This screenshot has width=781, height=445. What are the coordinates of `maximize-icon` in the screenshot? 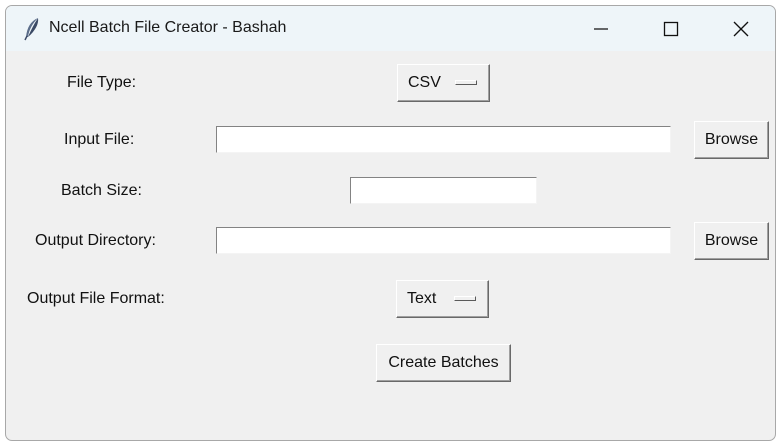 It's located at (671, 29).